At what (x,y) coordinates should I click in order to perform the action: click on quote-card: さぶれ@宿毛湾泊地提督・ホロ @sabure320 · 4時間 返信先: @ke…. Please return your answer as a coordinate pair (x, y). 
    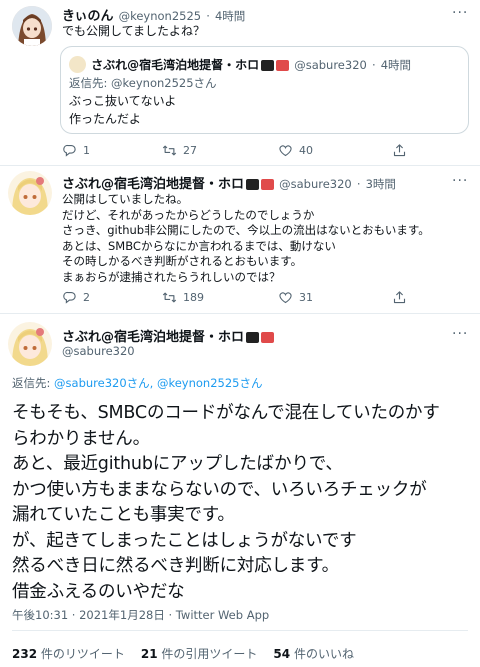
    Looking at the image, I should click on (264, 90).